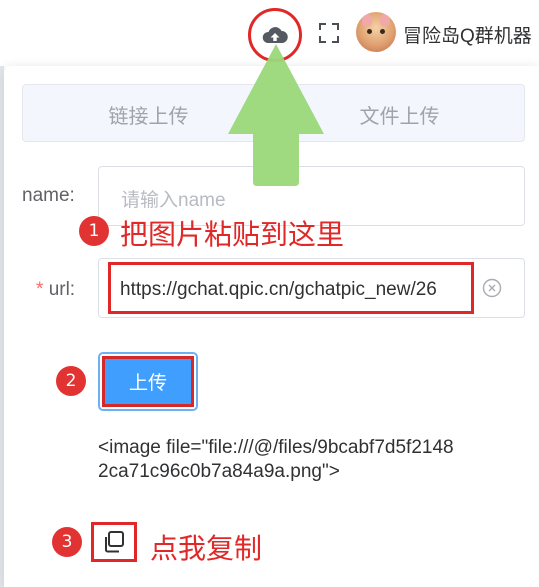  What do you see at coordinates (296, 290) in the screenshot?
I see `url-value: https://gchat.qpic.cn/gchatpic_new/26` at bounding box center [296, 290].